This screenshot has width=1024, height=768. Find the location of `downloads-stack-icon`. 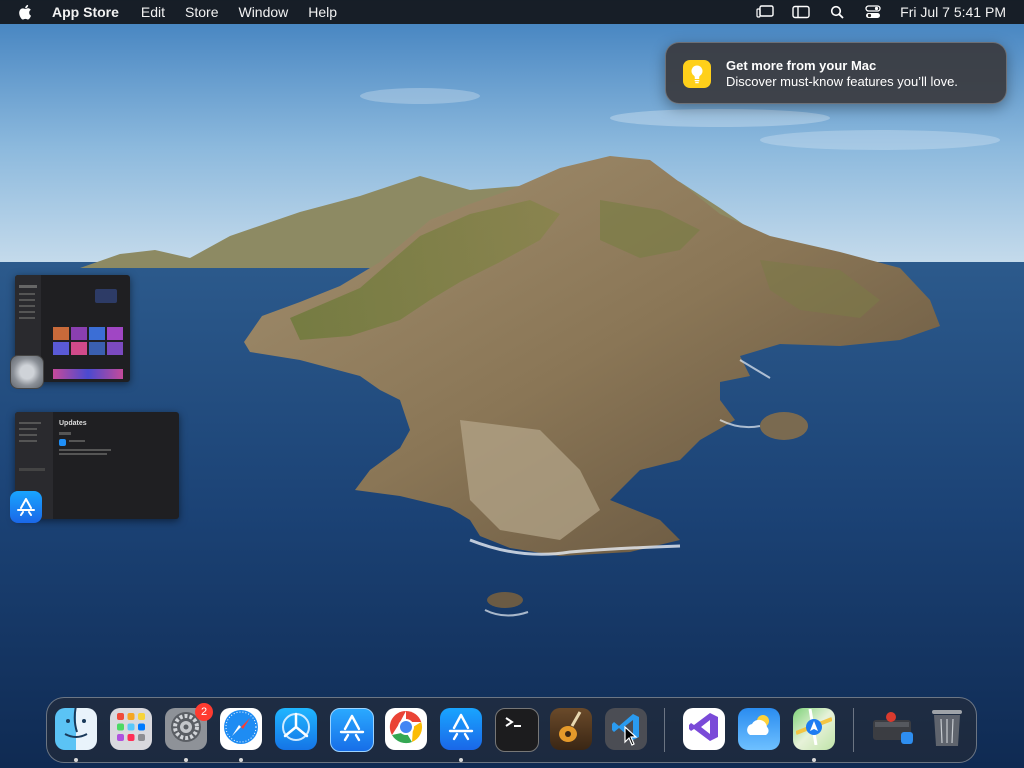

downloads-stack-icon is located at coordinates (892, 729).